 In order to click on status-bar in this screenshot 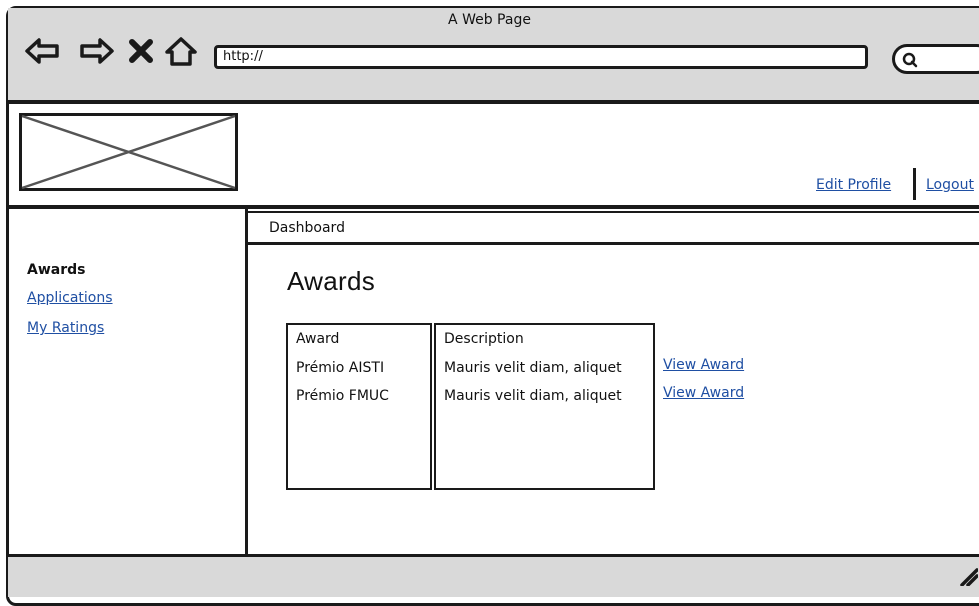, I will do `click(493, 577)`.